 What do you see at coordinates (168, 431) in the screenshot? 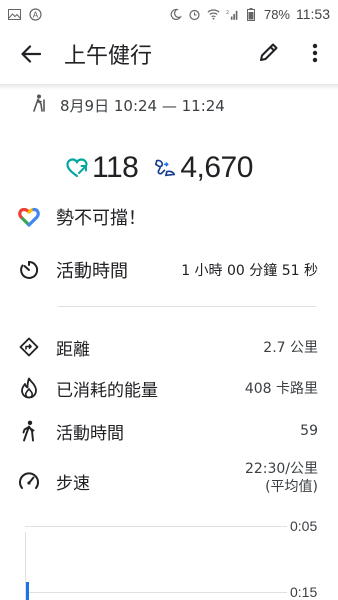
I see `stat-row-active-time: 活動時間 59` at bounding box center [168, 431].